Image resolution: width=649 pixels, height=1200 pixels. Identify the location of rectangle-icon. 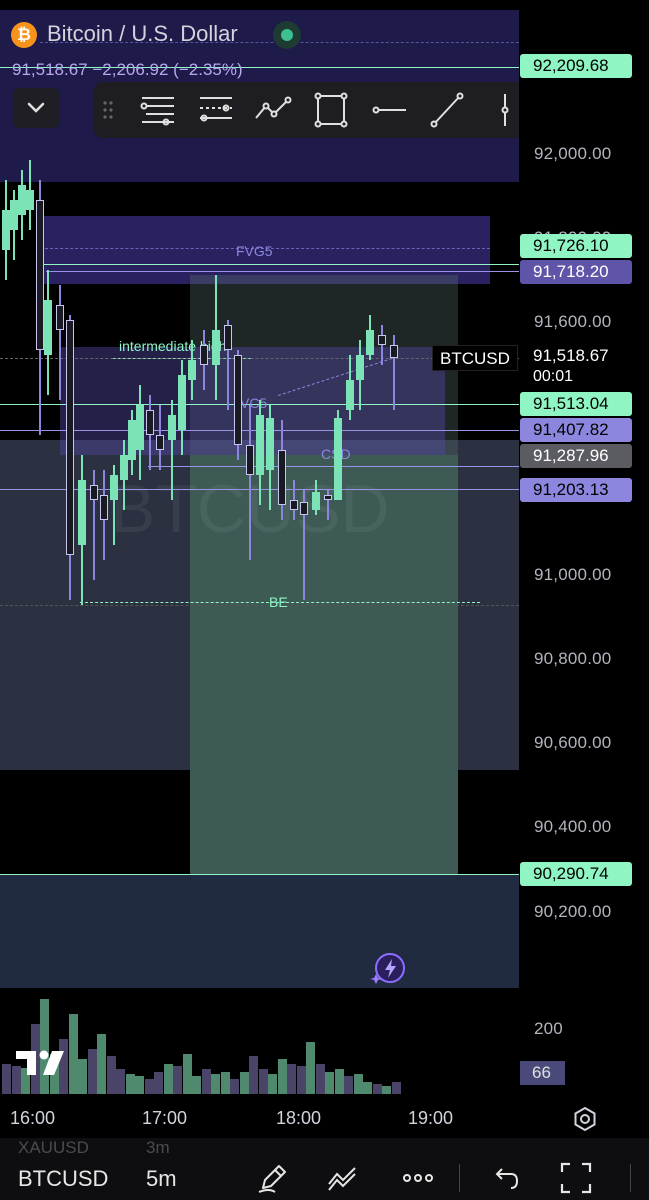
(331, 110).